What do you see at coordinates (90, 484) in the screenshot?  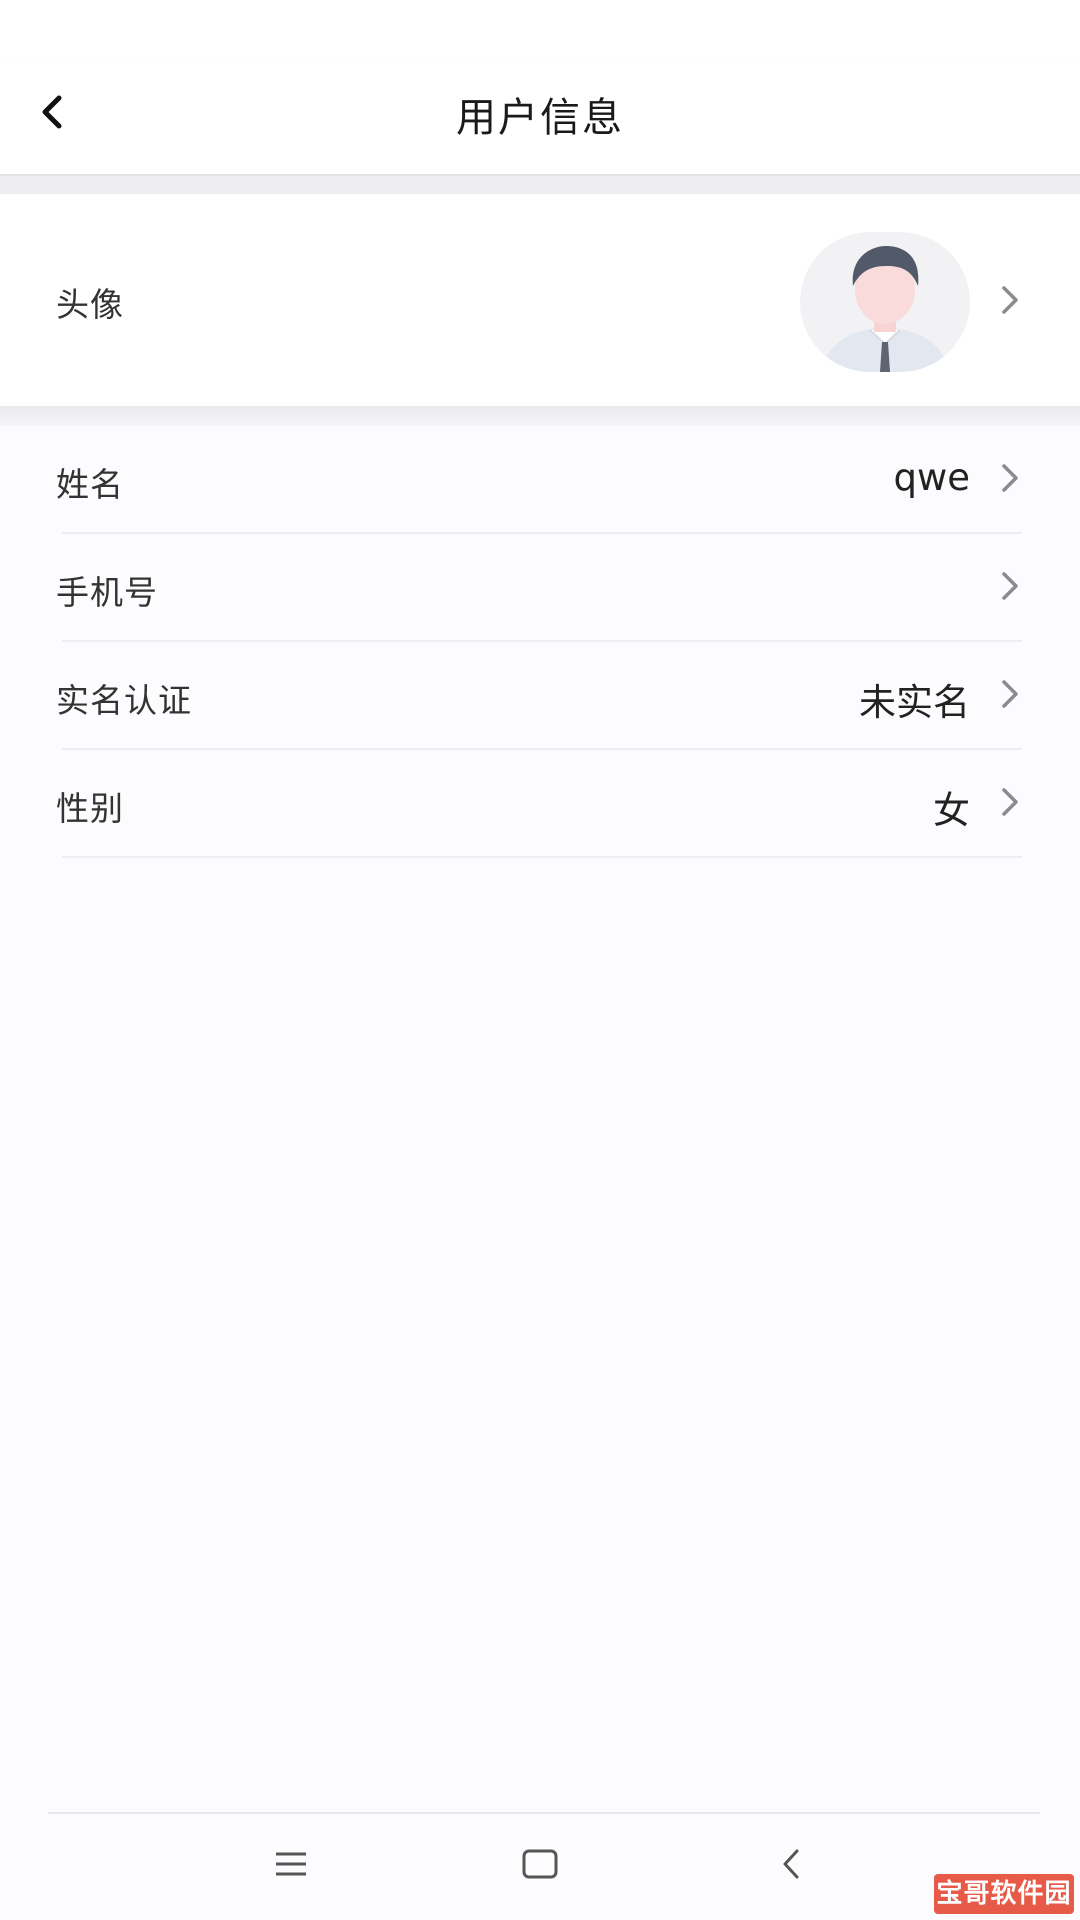 I see `row-label: 姓名` at bounding box center [90, 484].